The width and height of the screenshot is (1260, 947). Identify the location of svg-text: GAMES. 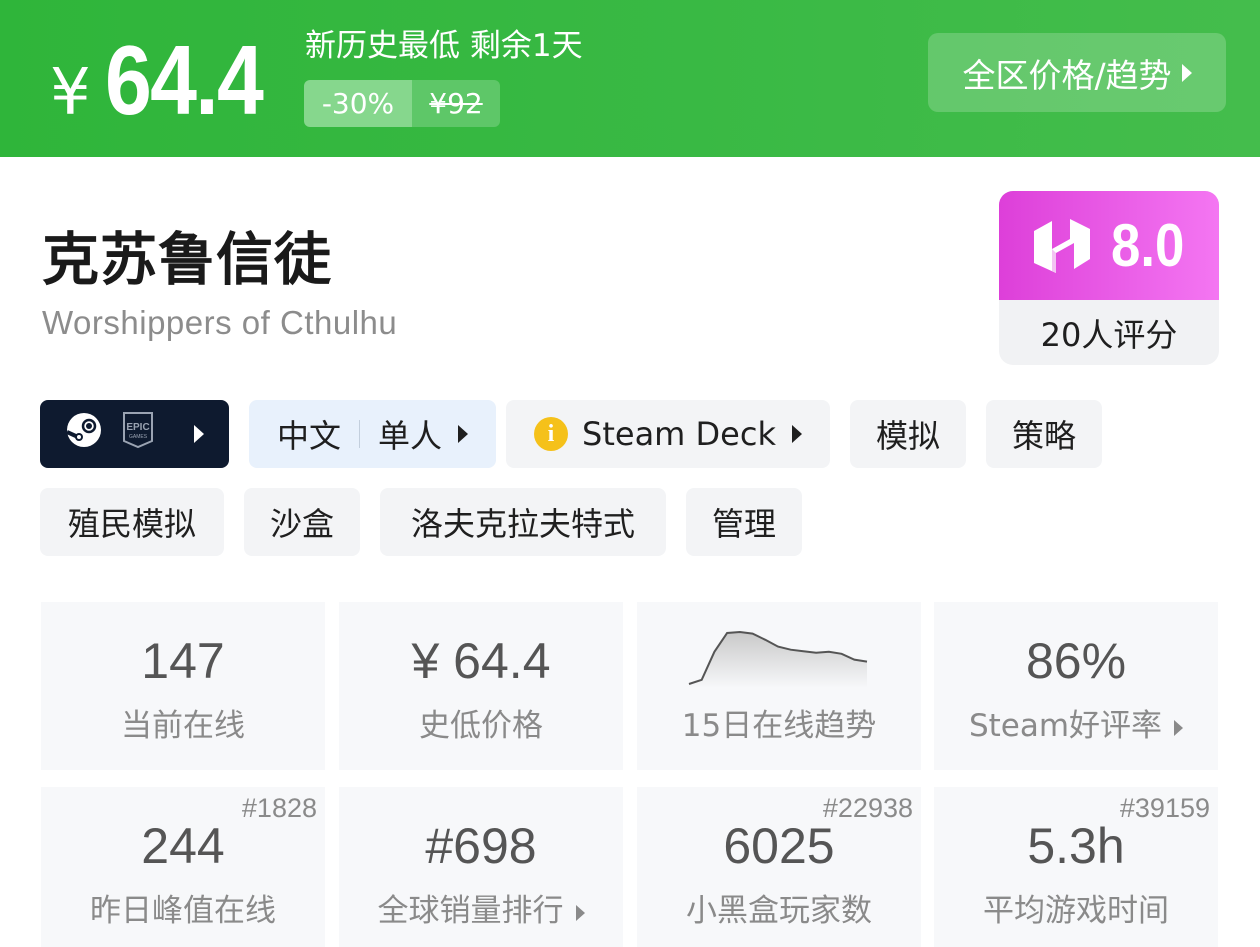
(137, 437).